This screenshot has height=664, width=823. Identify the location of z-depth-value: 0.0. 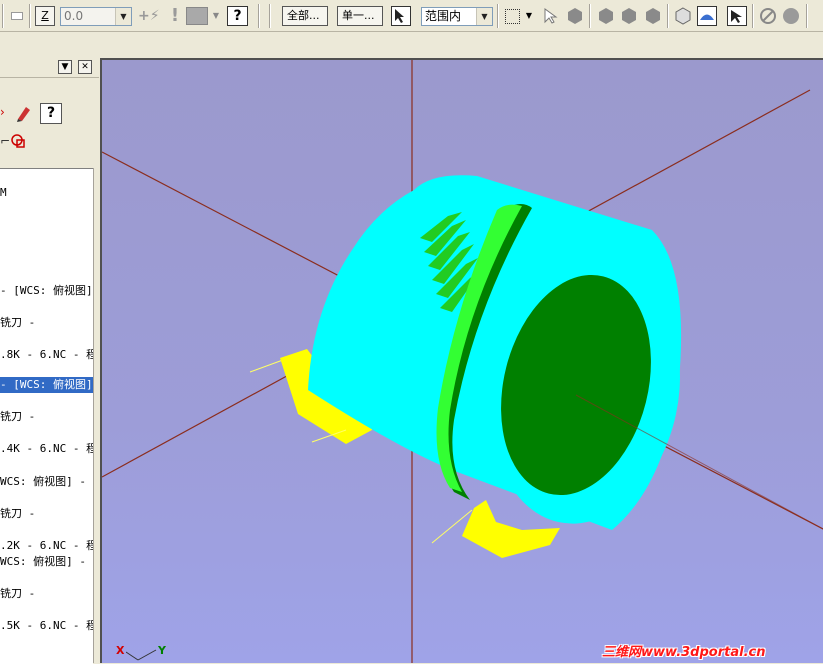
(74, 16).